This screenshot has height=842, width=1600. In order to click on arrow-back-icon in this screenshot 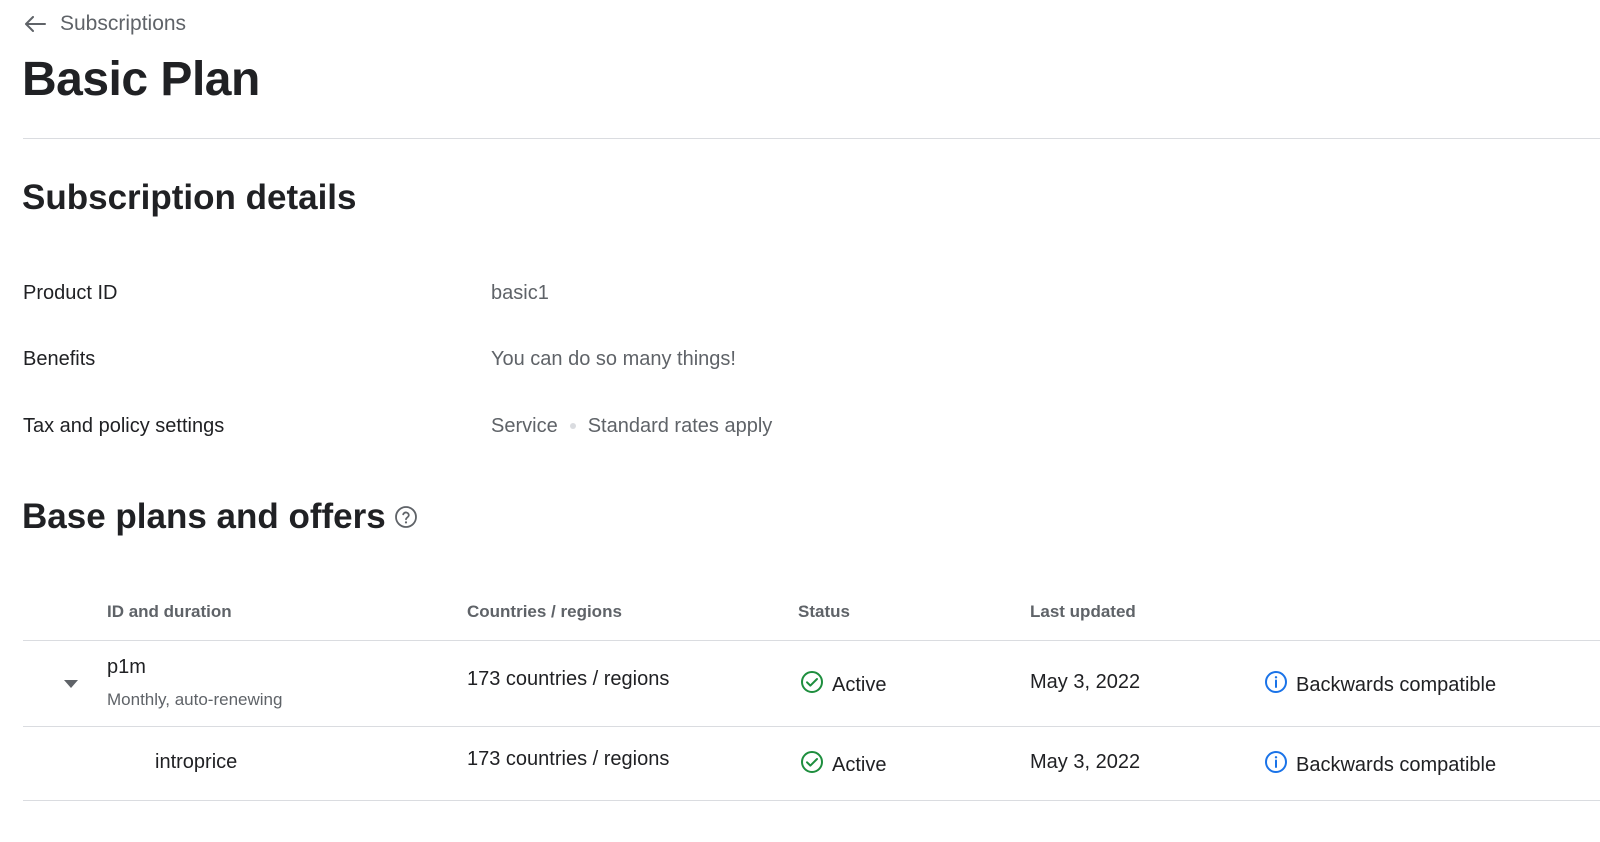, I will do `click(35, 24)`.